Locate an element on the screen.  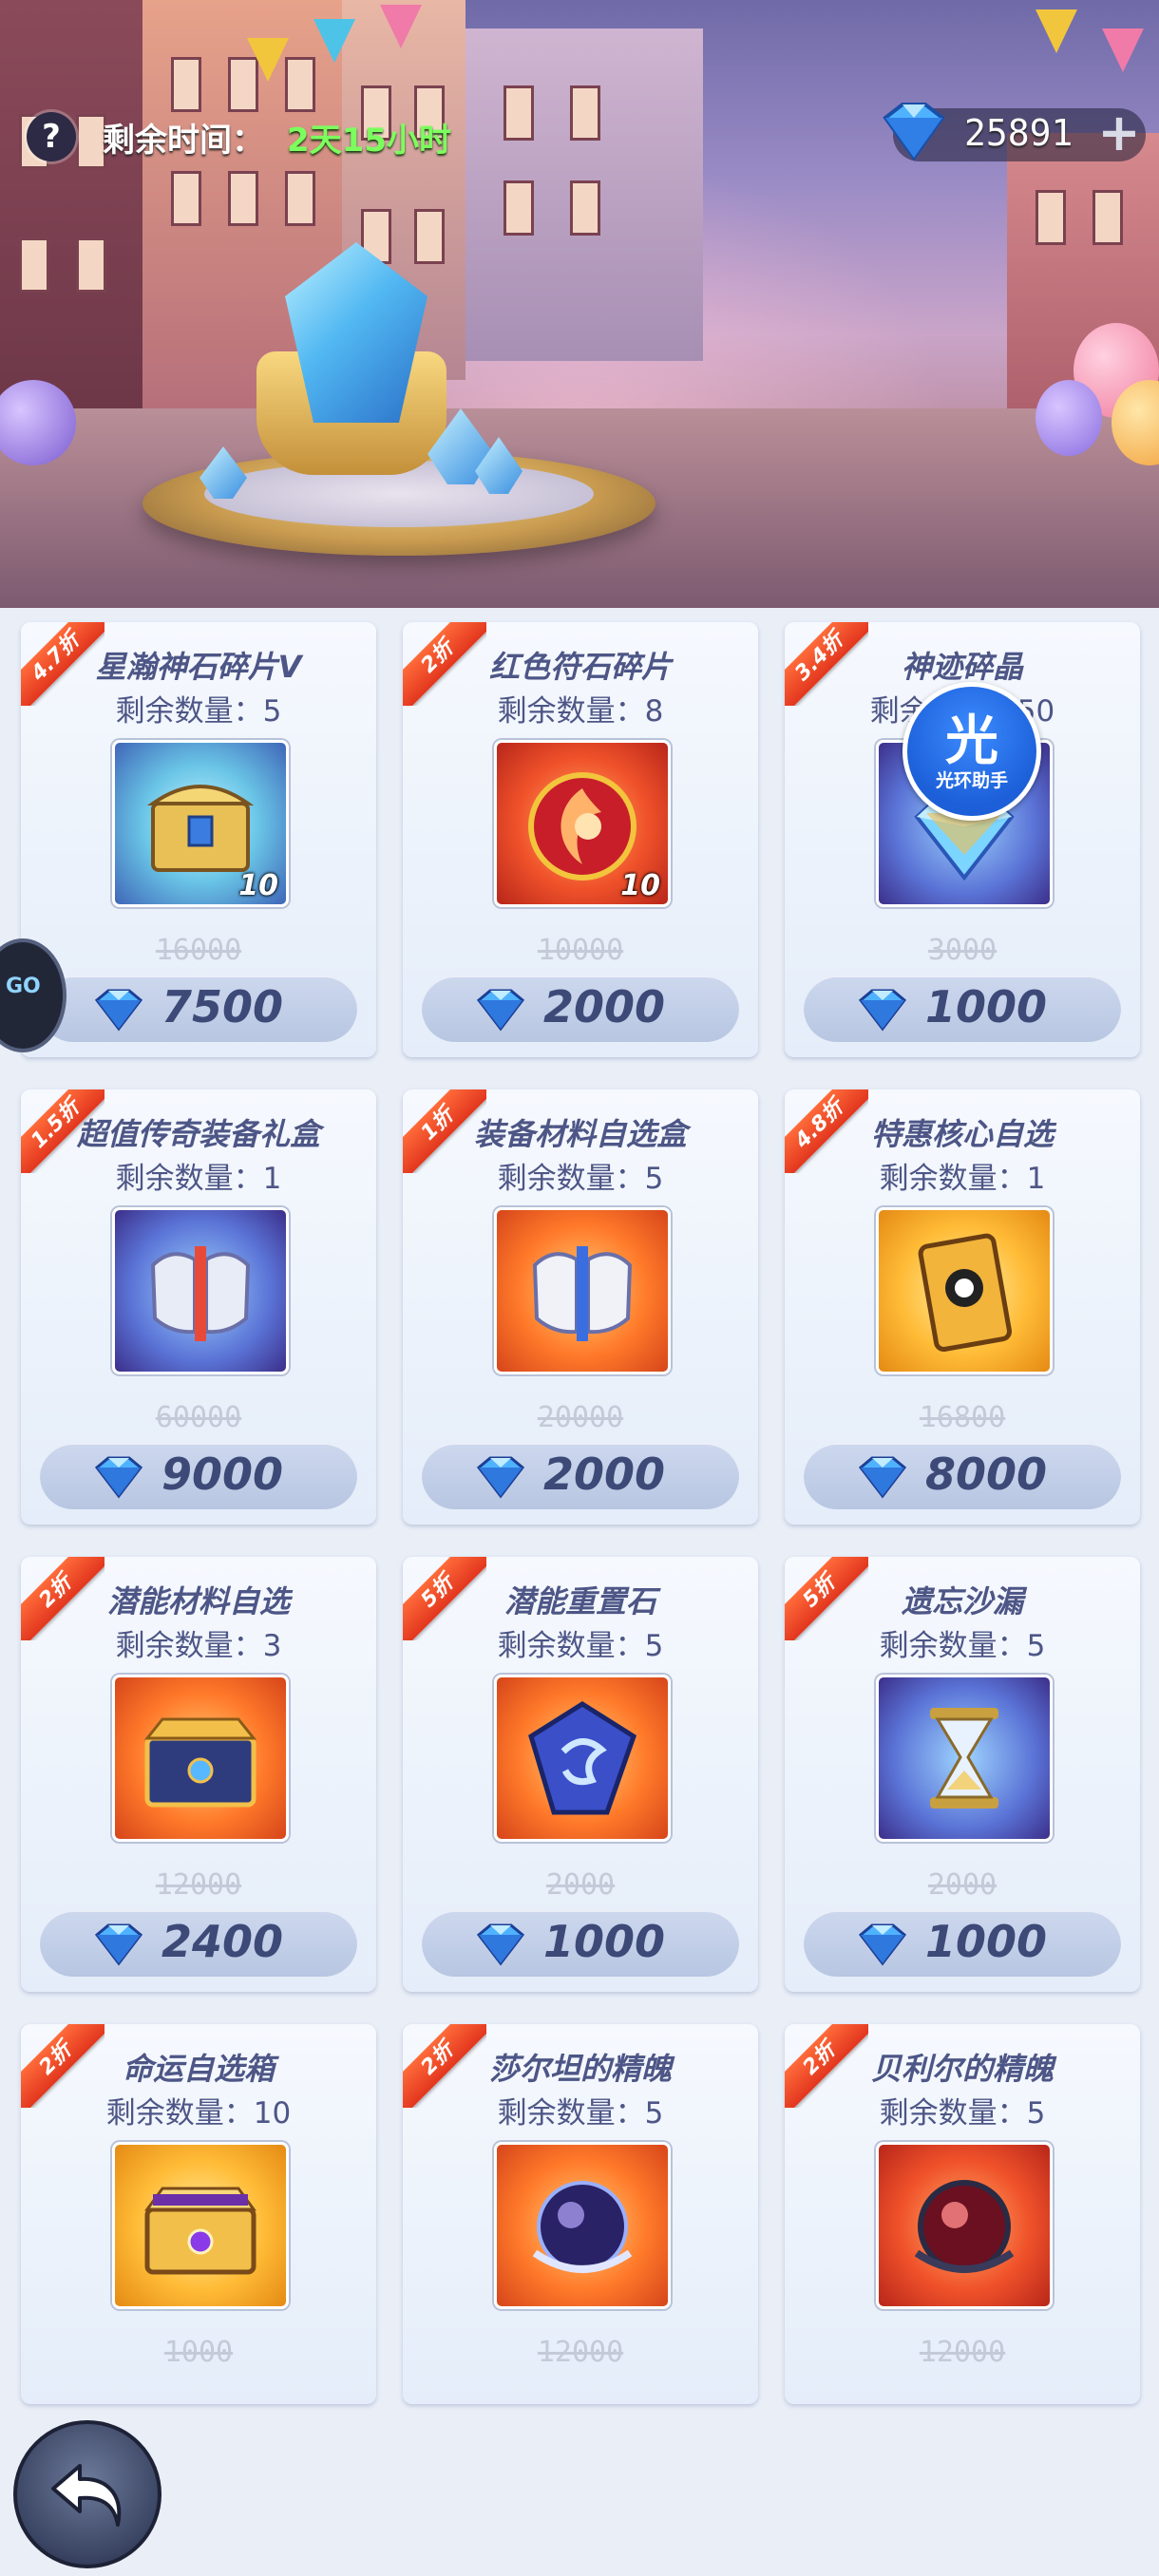
item-stock: 剩余数量：8 is located at coordinates (580, 711).